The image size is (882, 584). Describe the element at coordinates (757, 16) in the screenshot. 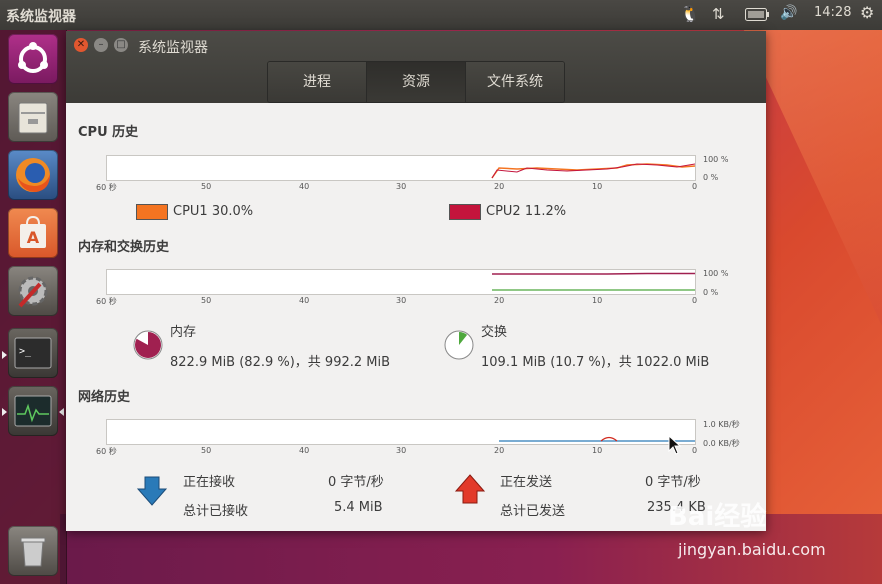

I see `battery-icon` at that location.